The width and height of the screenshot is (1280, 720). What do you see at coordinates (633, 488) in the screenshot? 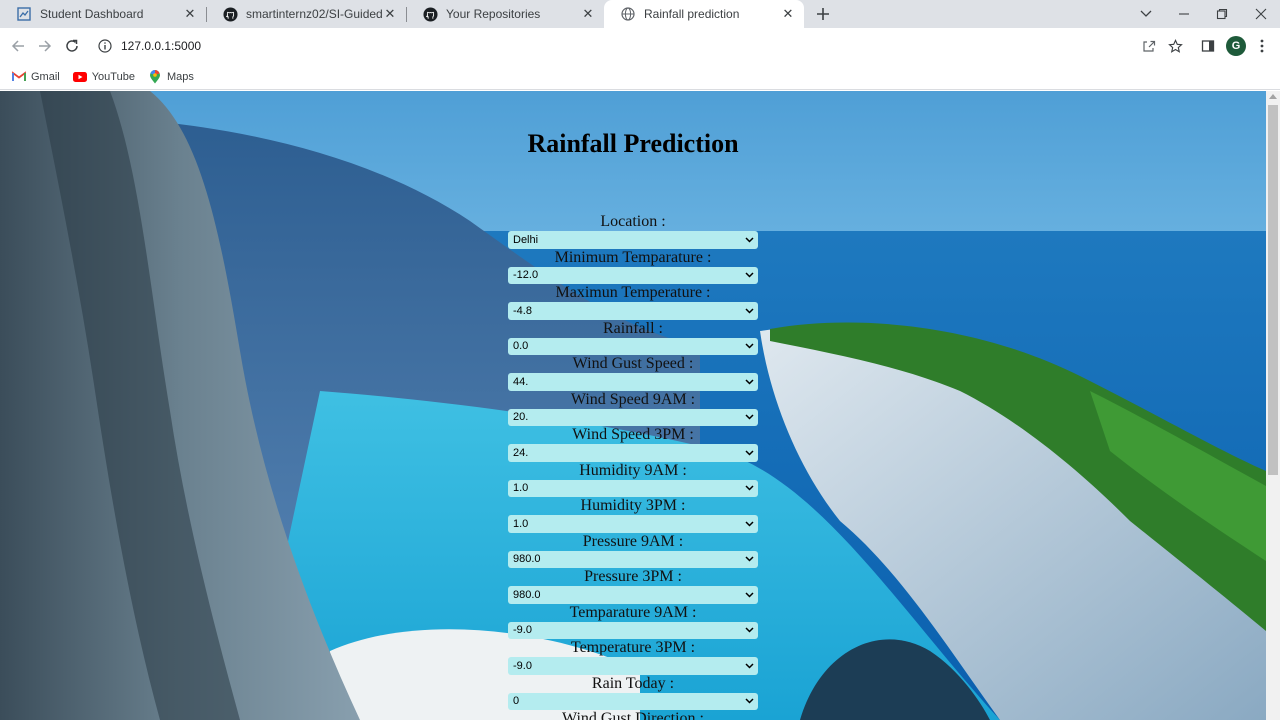
I see `humidity-9am-select: 1.0` at bounding box center [633, 488].